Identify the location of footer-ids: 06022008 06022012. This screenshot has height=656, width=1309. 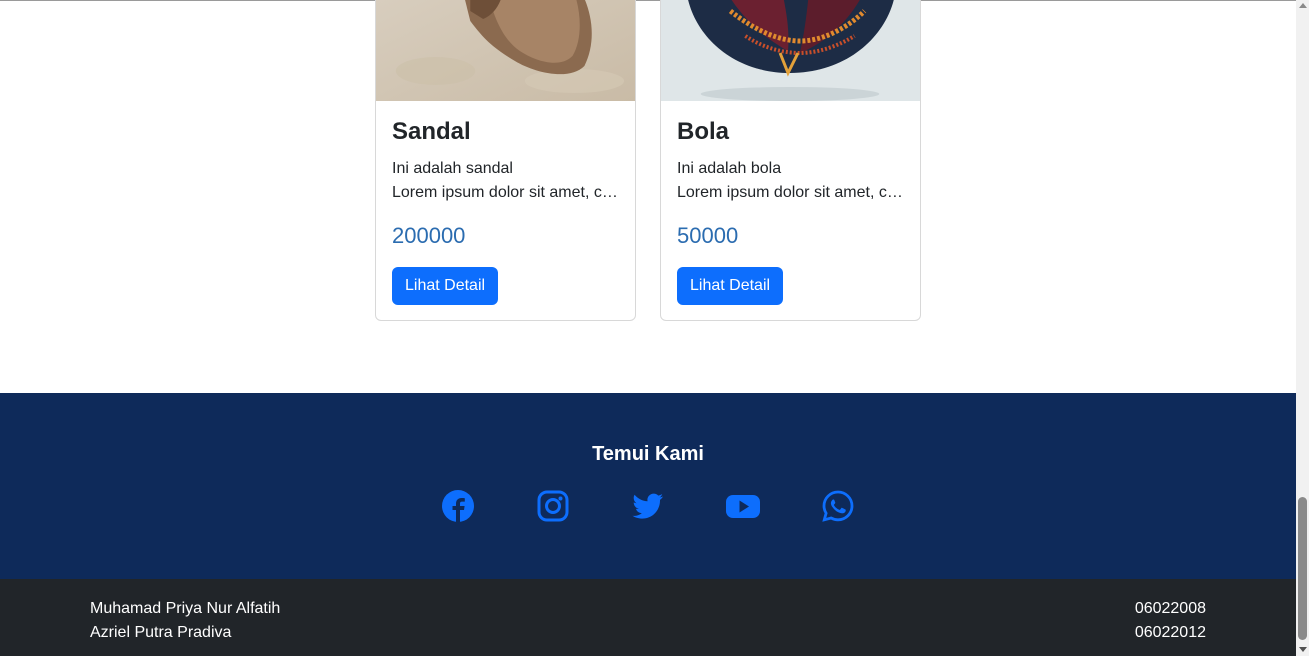
(1170, 621).